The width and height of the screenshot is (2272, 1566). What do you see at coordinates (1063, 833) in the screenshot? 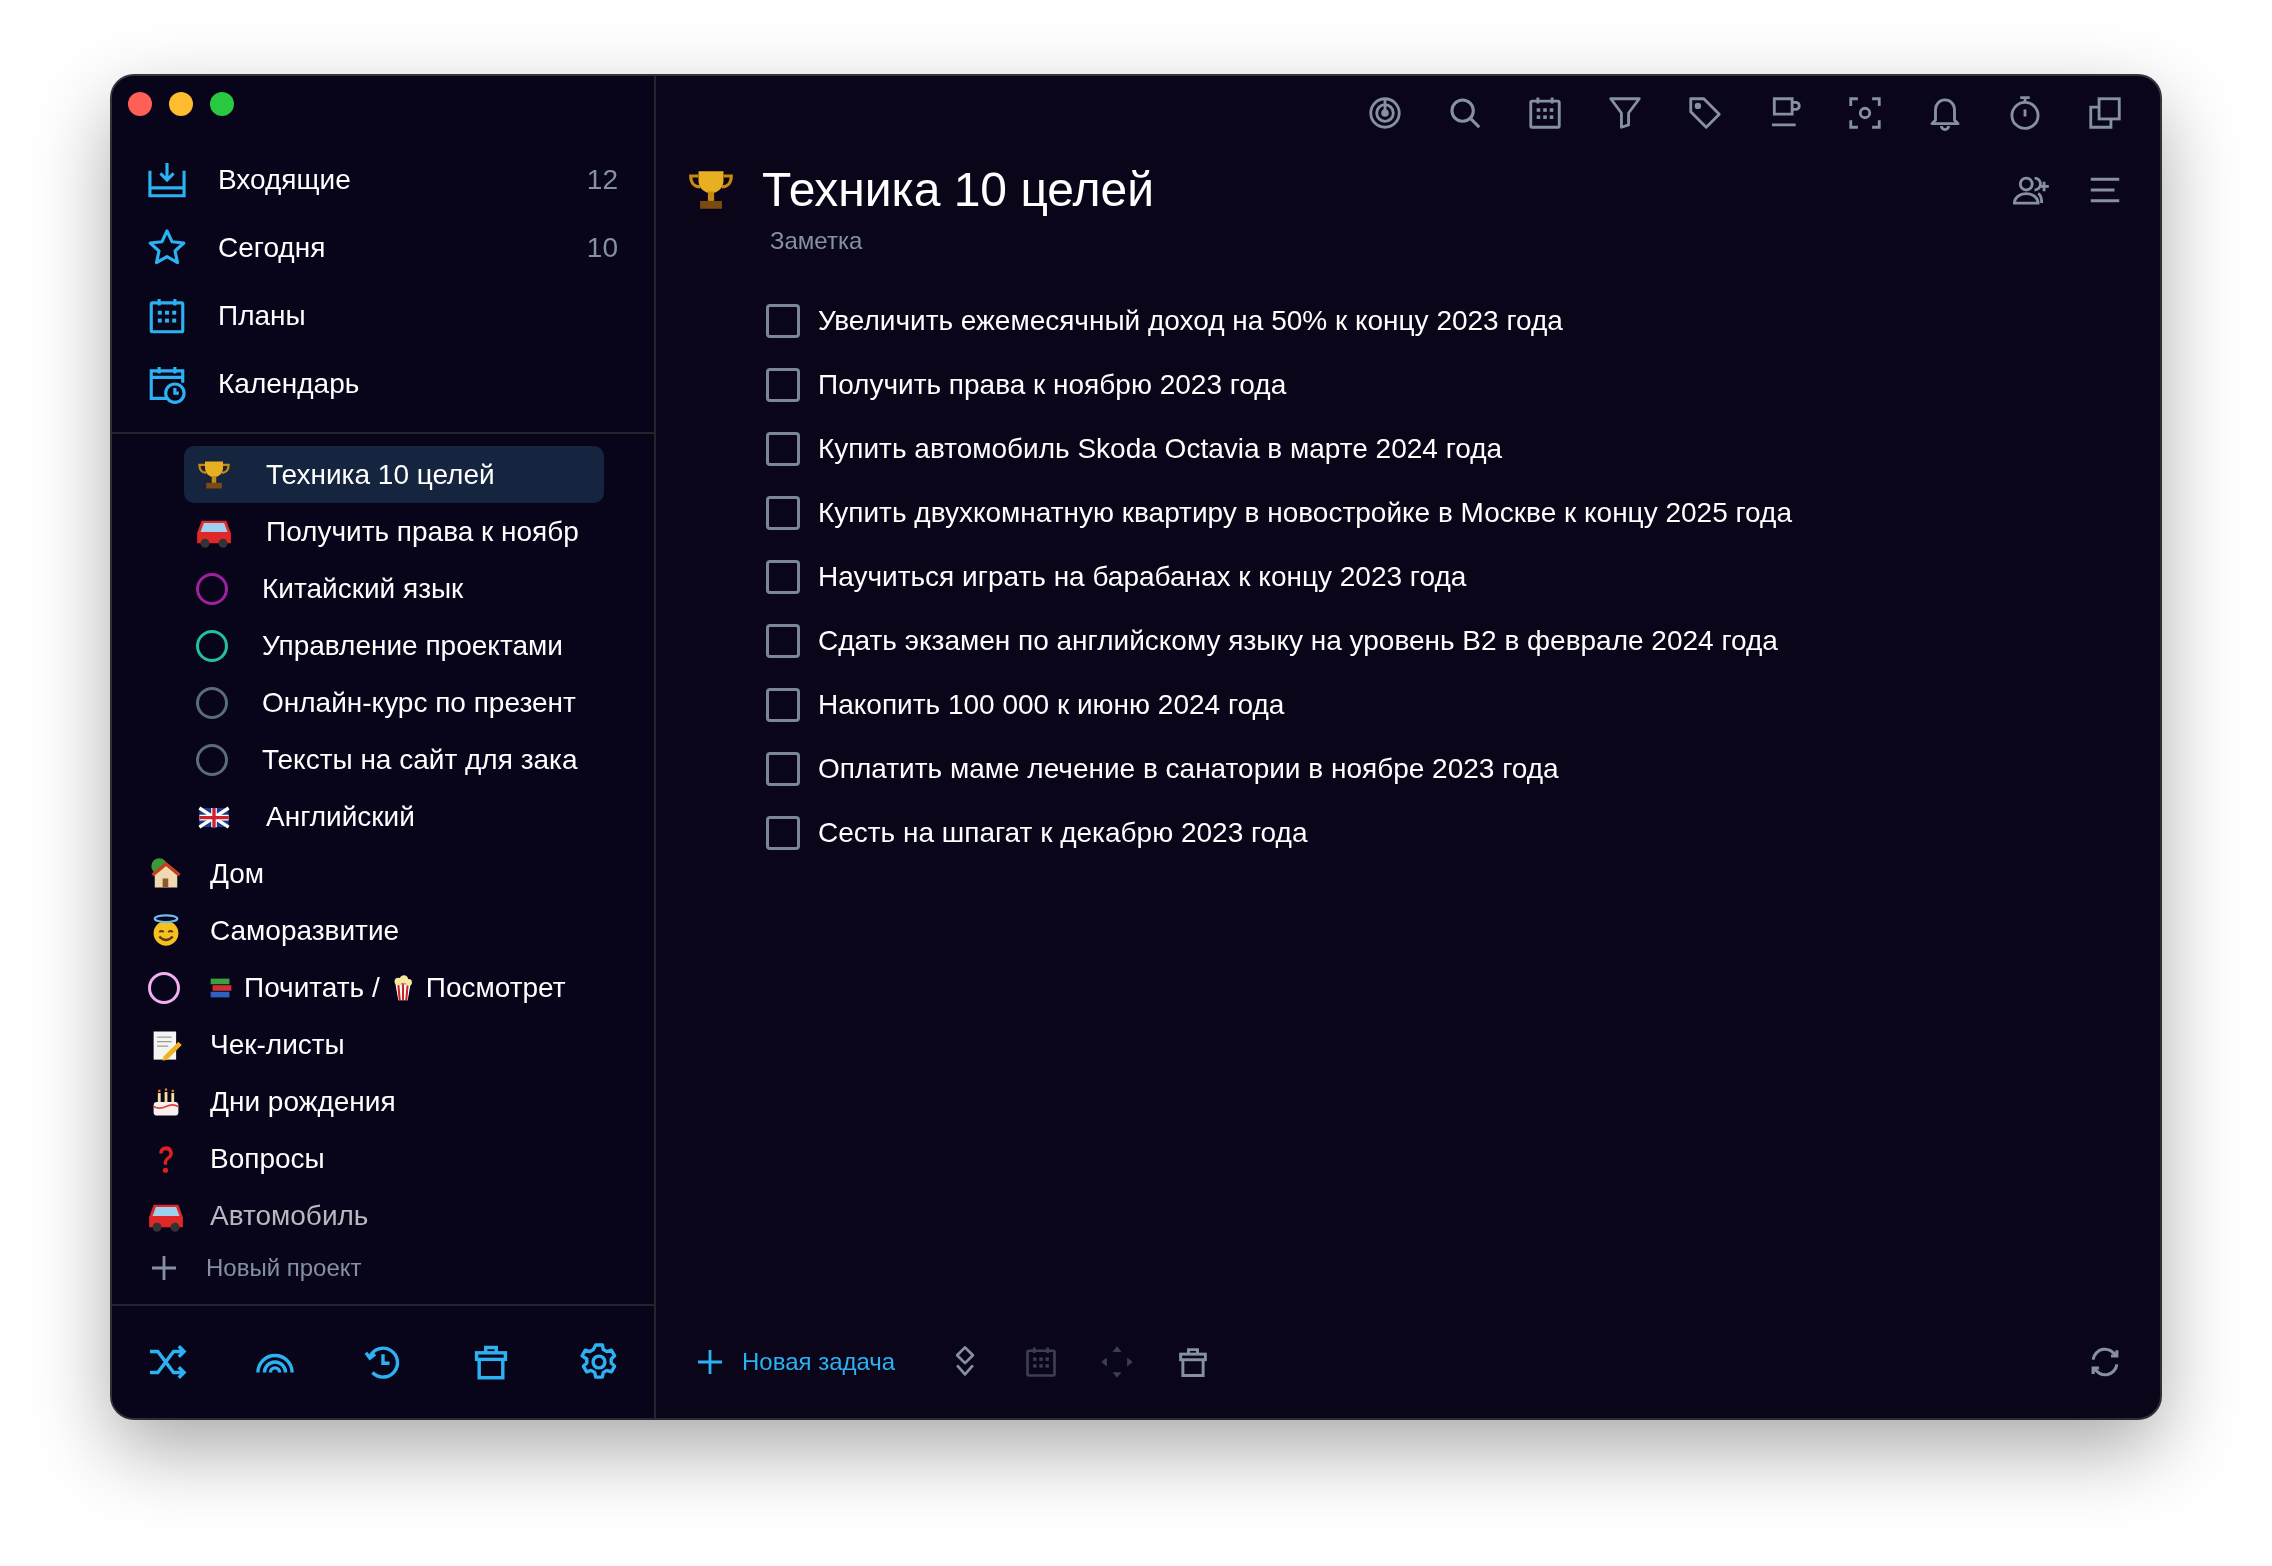
I see `task-title: Сесть на шпагат к декабрю 2023 года` at bounding box center [1063, 833].